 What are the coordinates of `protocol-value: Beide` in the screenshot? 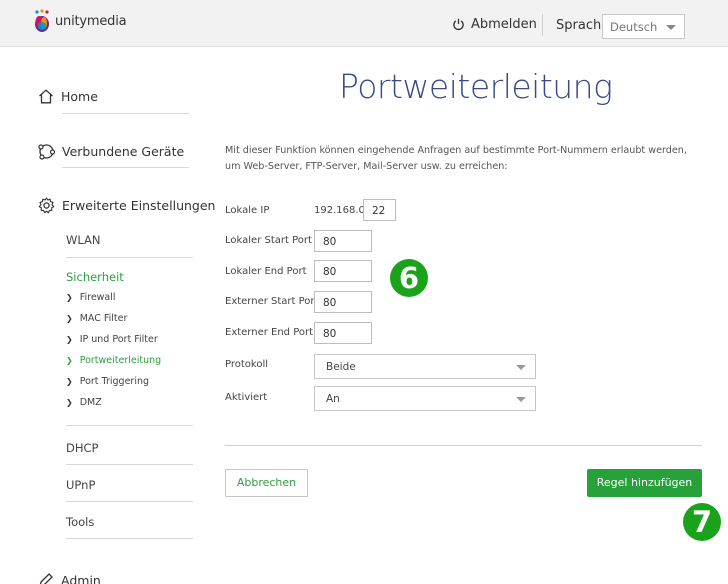 It's located at (341, 367).